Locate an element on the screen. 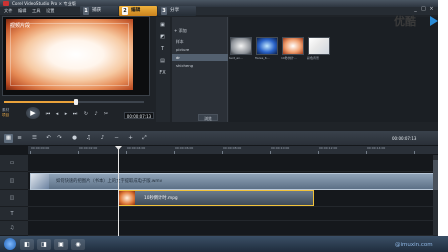  zoom-out-icon: − is located at coordinates (116, 138).